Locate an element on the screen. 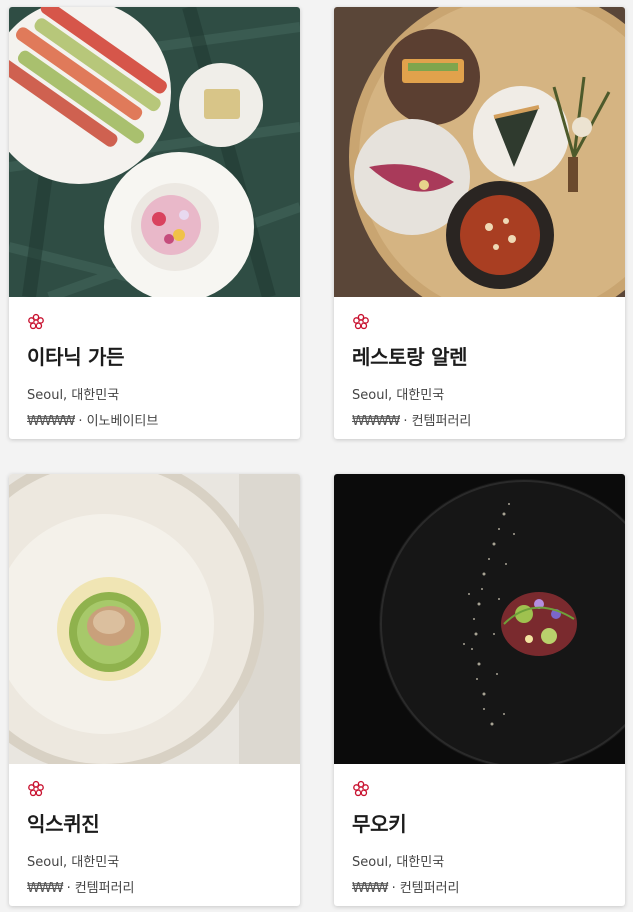 This screenshot has width=633, height=912. card-info: 레스토랑 알렌 Seoul, 대한민국 ₩₩₩₩ · 컨템퍼러리 is located at coordinates (479, 363).